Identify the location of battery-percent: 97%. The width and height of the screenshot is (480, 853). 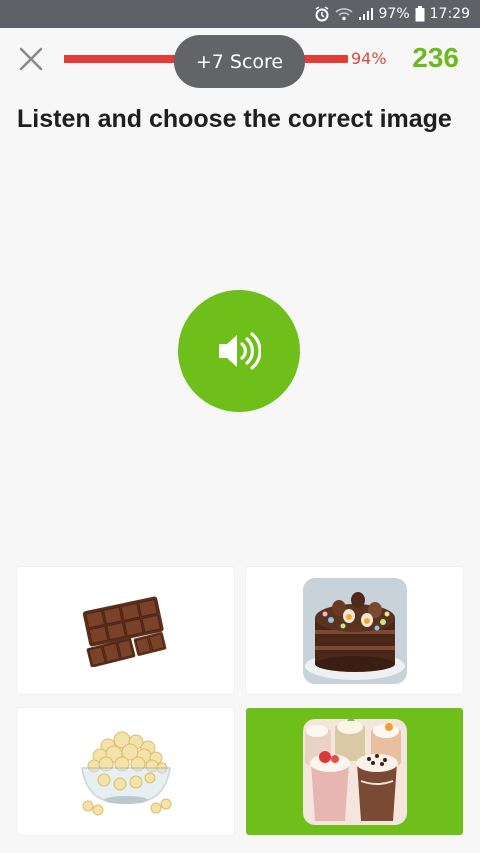
(394, 14).